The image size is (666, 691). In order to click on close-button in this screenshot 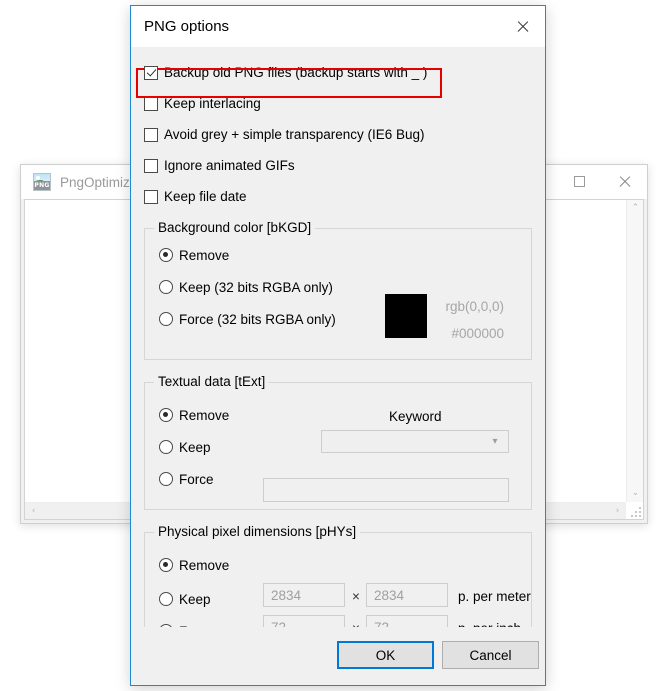, I will do `click(624, 181)`.